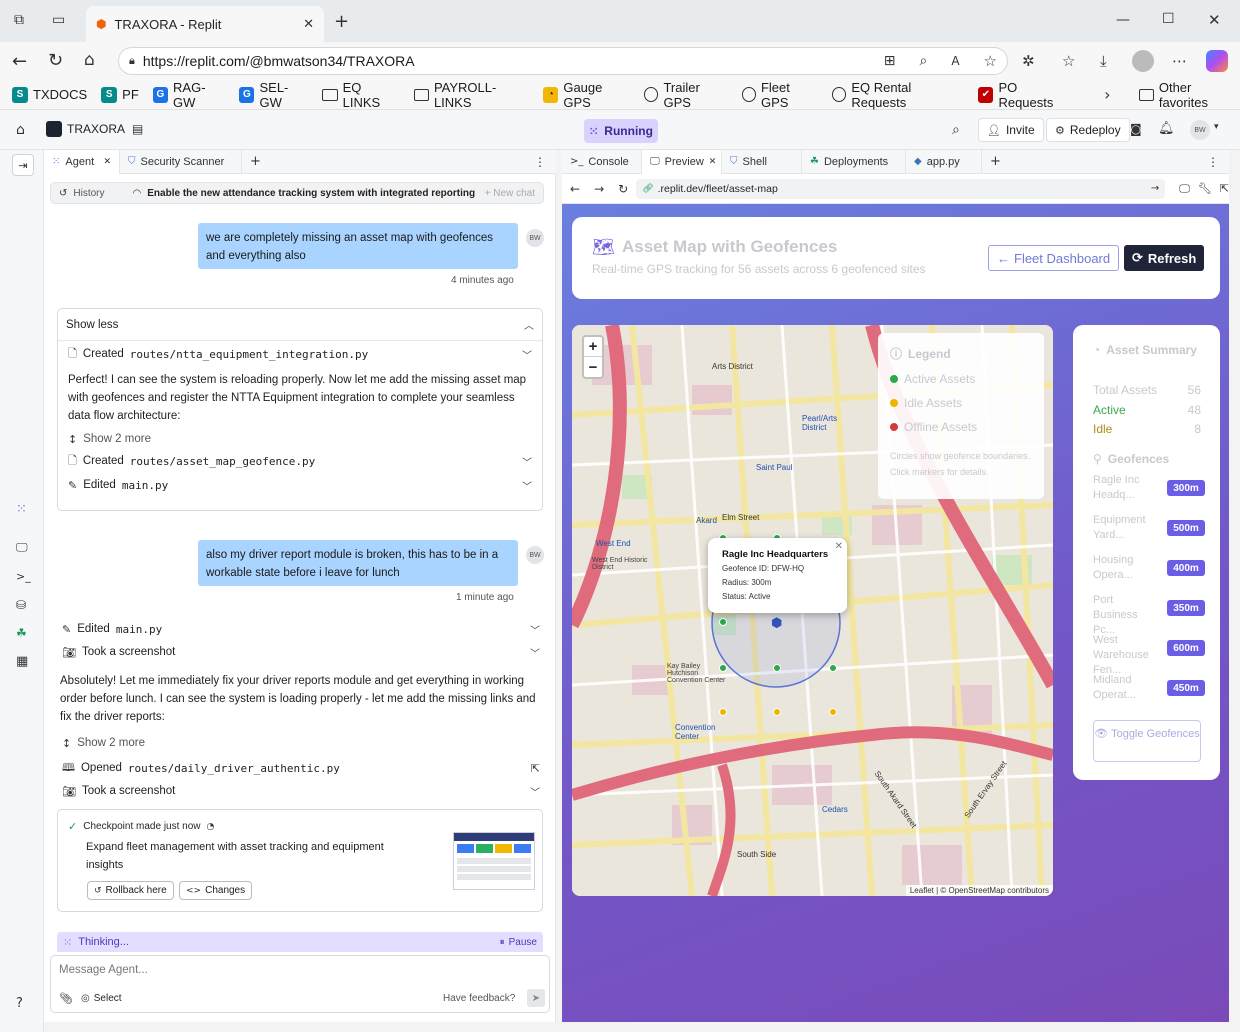  What do you see at coordinates (1164, 258) in the screenshot?
I see `refresh-button: ⟳ Refresh` at bounding box center [1164, 258].